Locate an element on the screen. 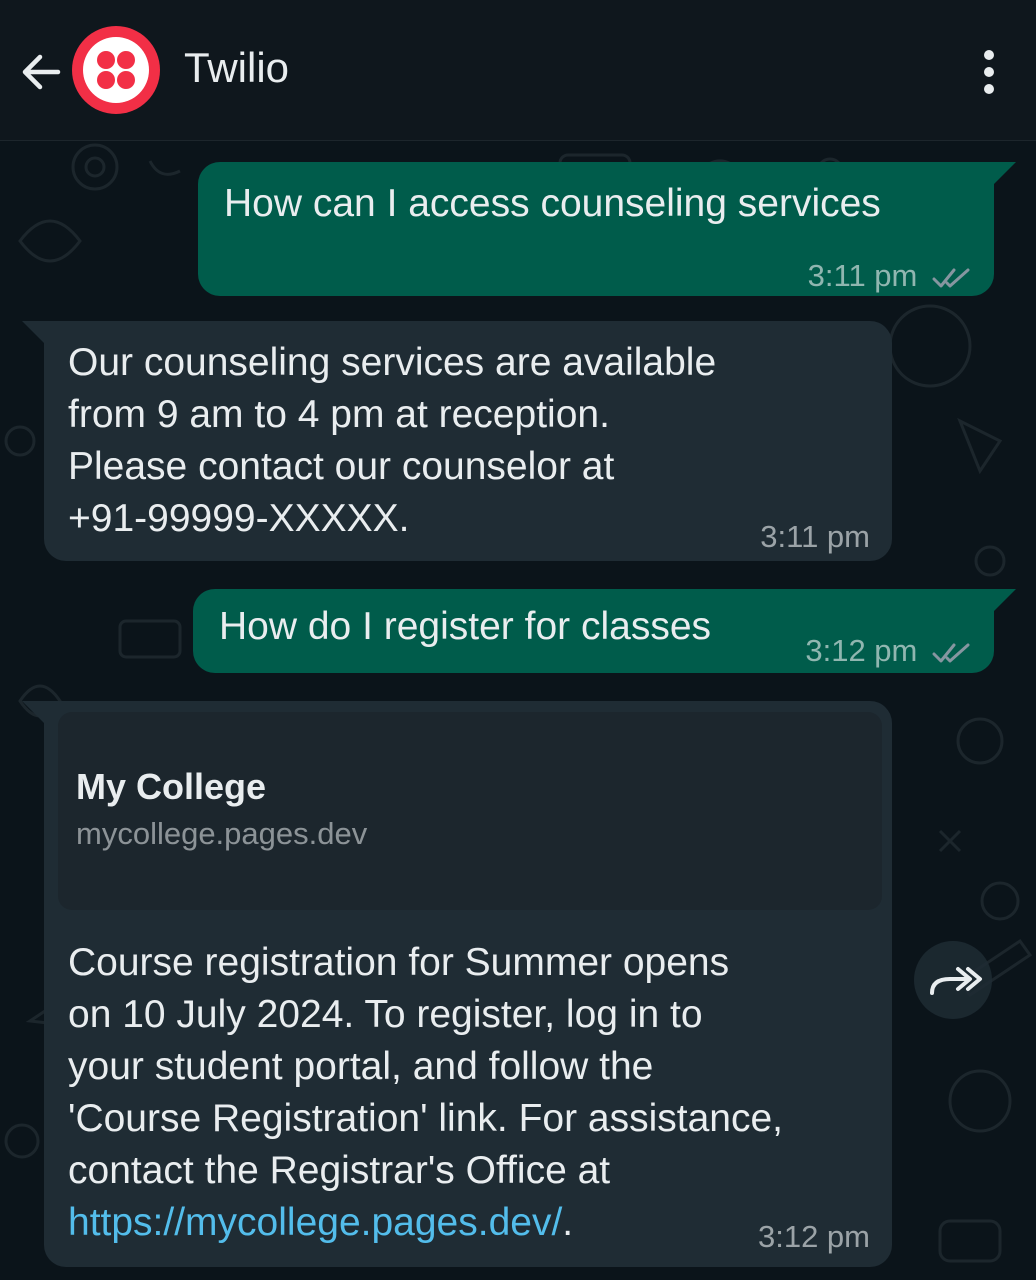 The height and width of the screenshot is (1280, 1036). message-link-line: https://mycollege.pages.dev/. is located at coordinates (320, 1223).